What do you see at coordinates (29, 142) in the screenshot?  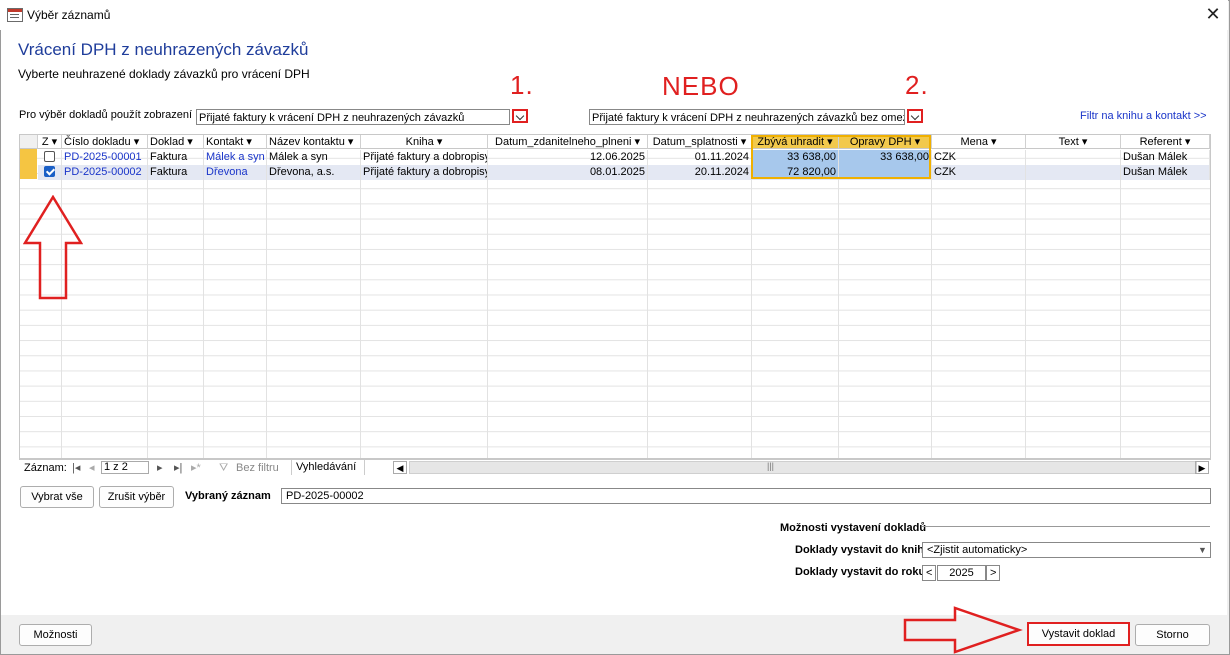 I see `header-corner` at bounding box center [29, 142].